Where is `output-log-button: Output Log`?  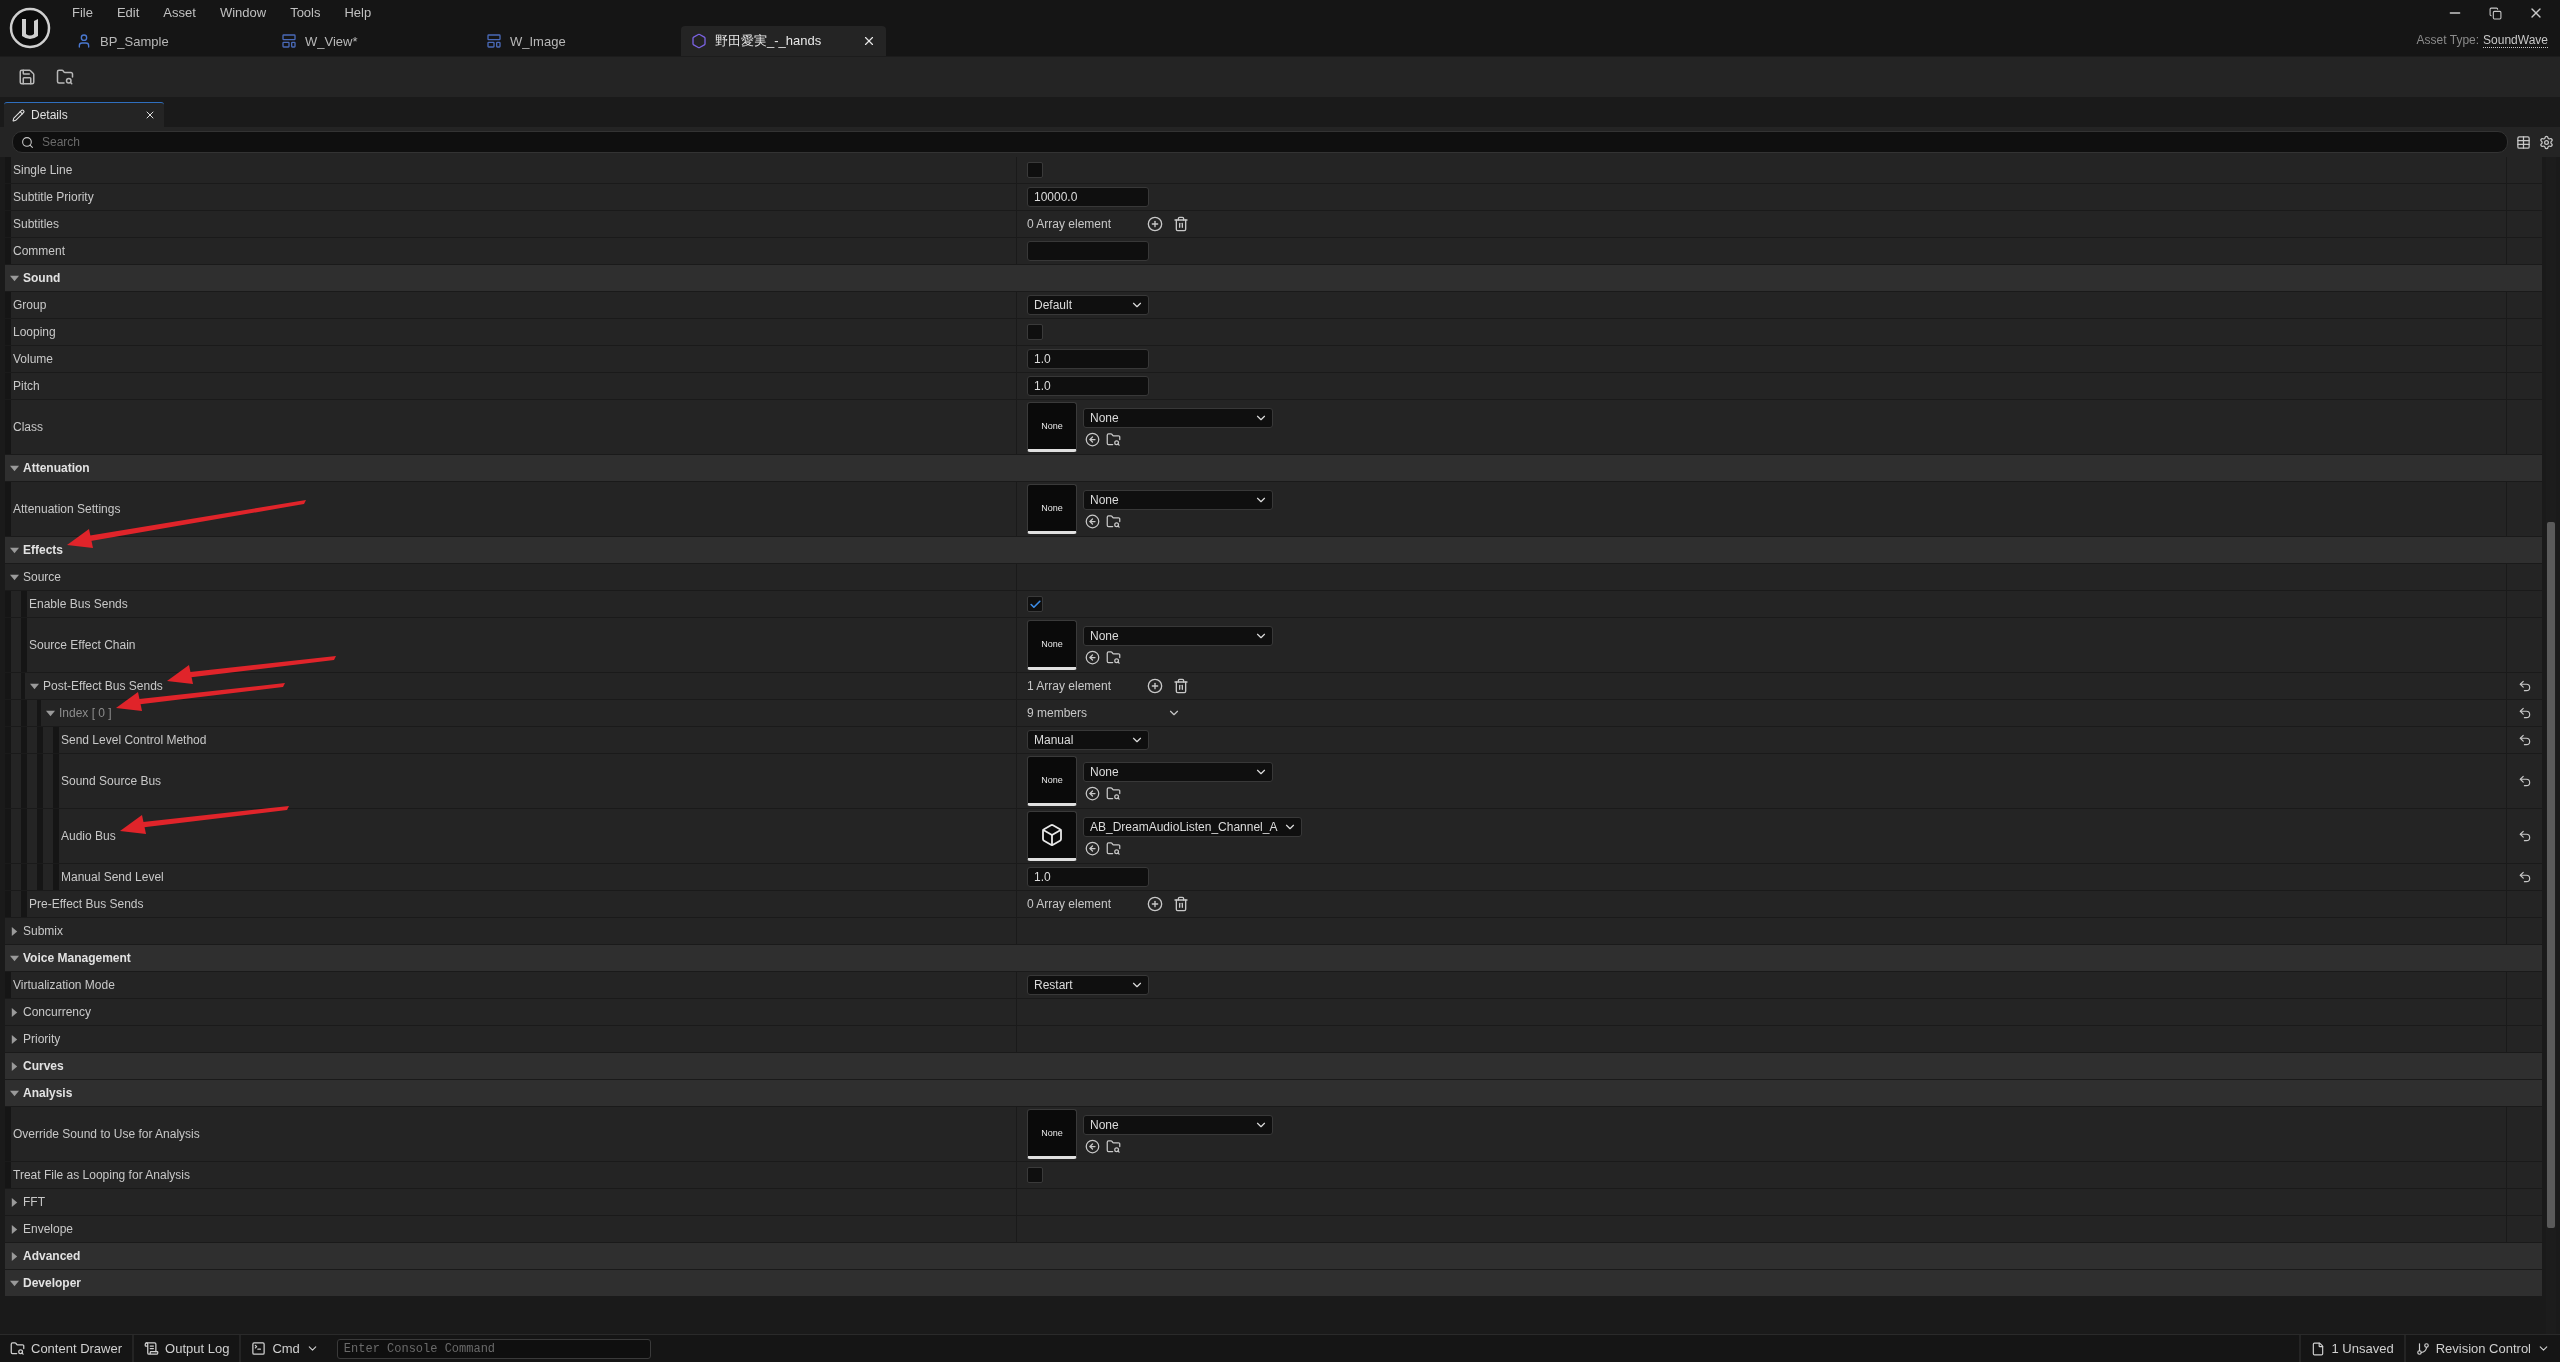
output-log-button: Output Log is located at coordinates (188, 1348).